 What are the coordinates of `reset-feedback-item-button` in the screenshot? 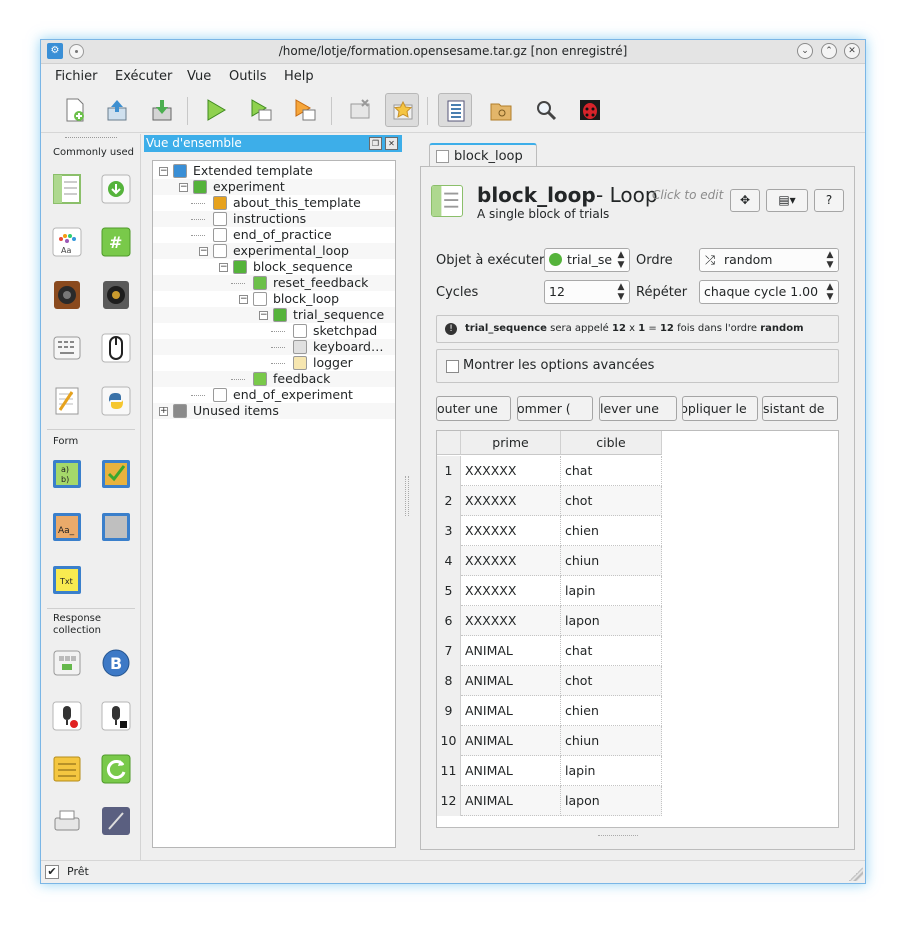 It's located at (116, 769).